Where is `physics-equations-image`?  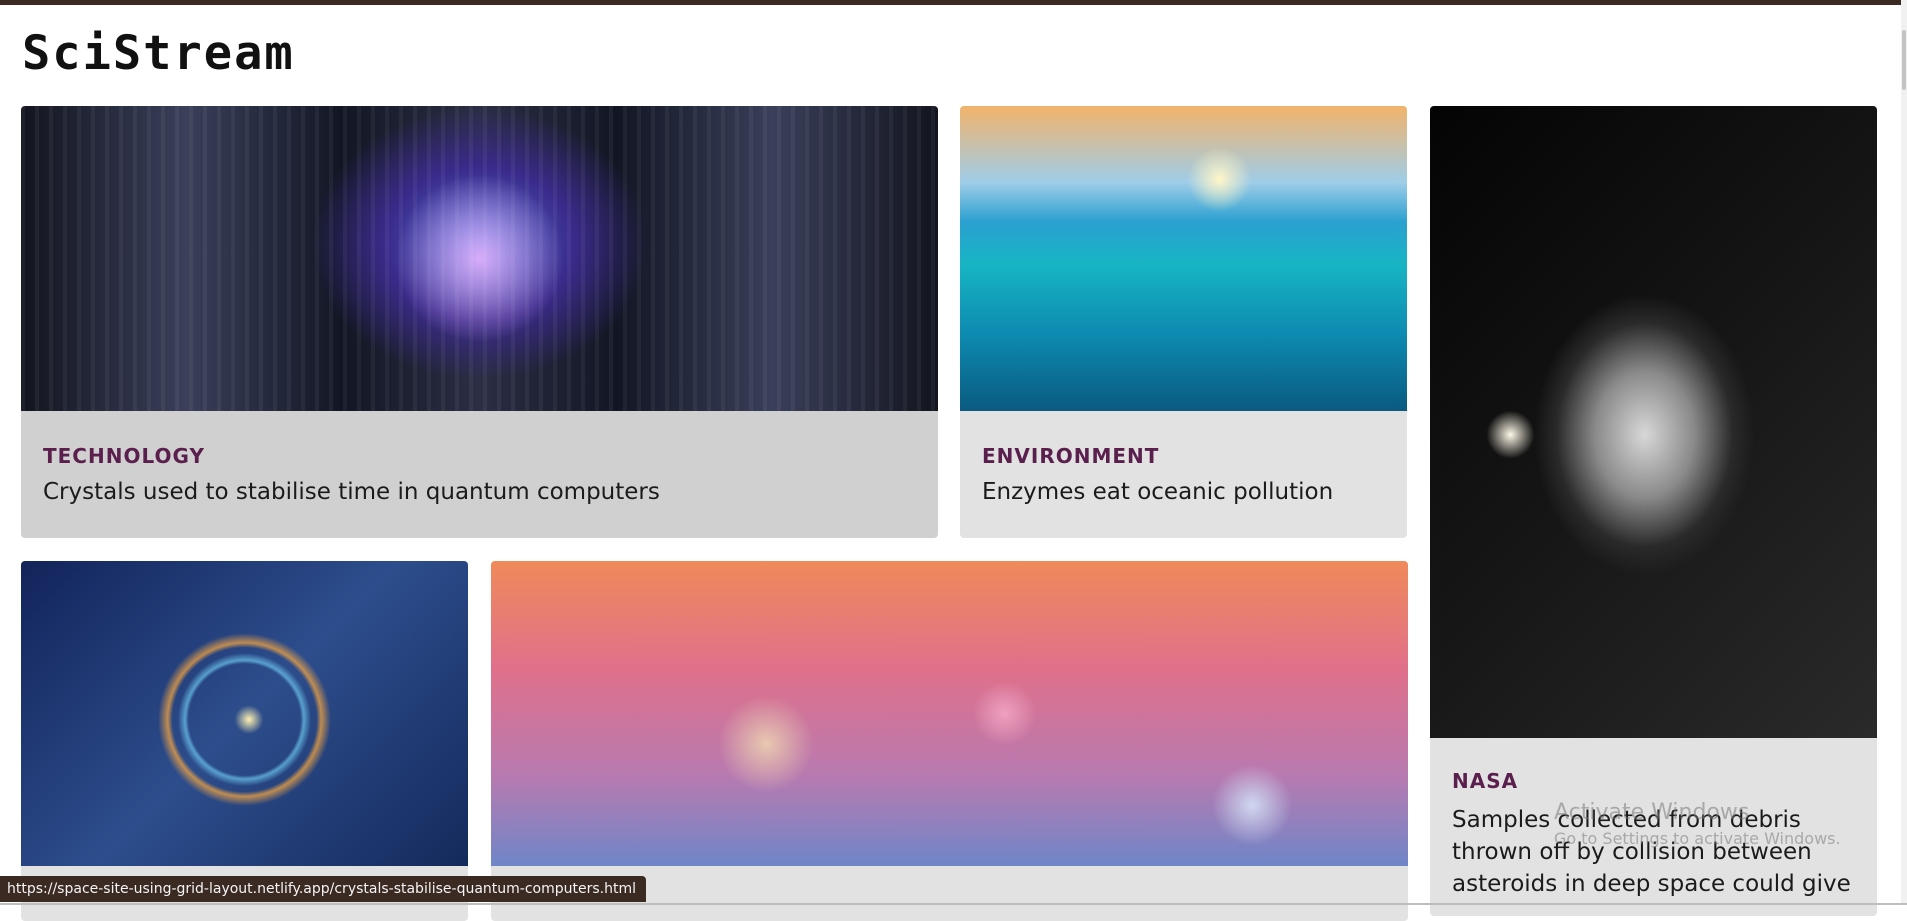 physics-equations-image is located at coordinates (244, 713).